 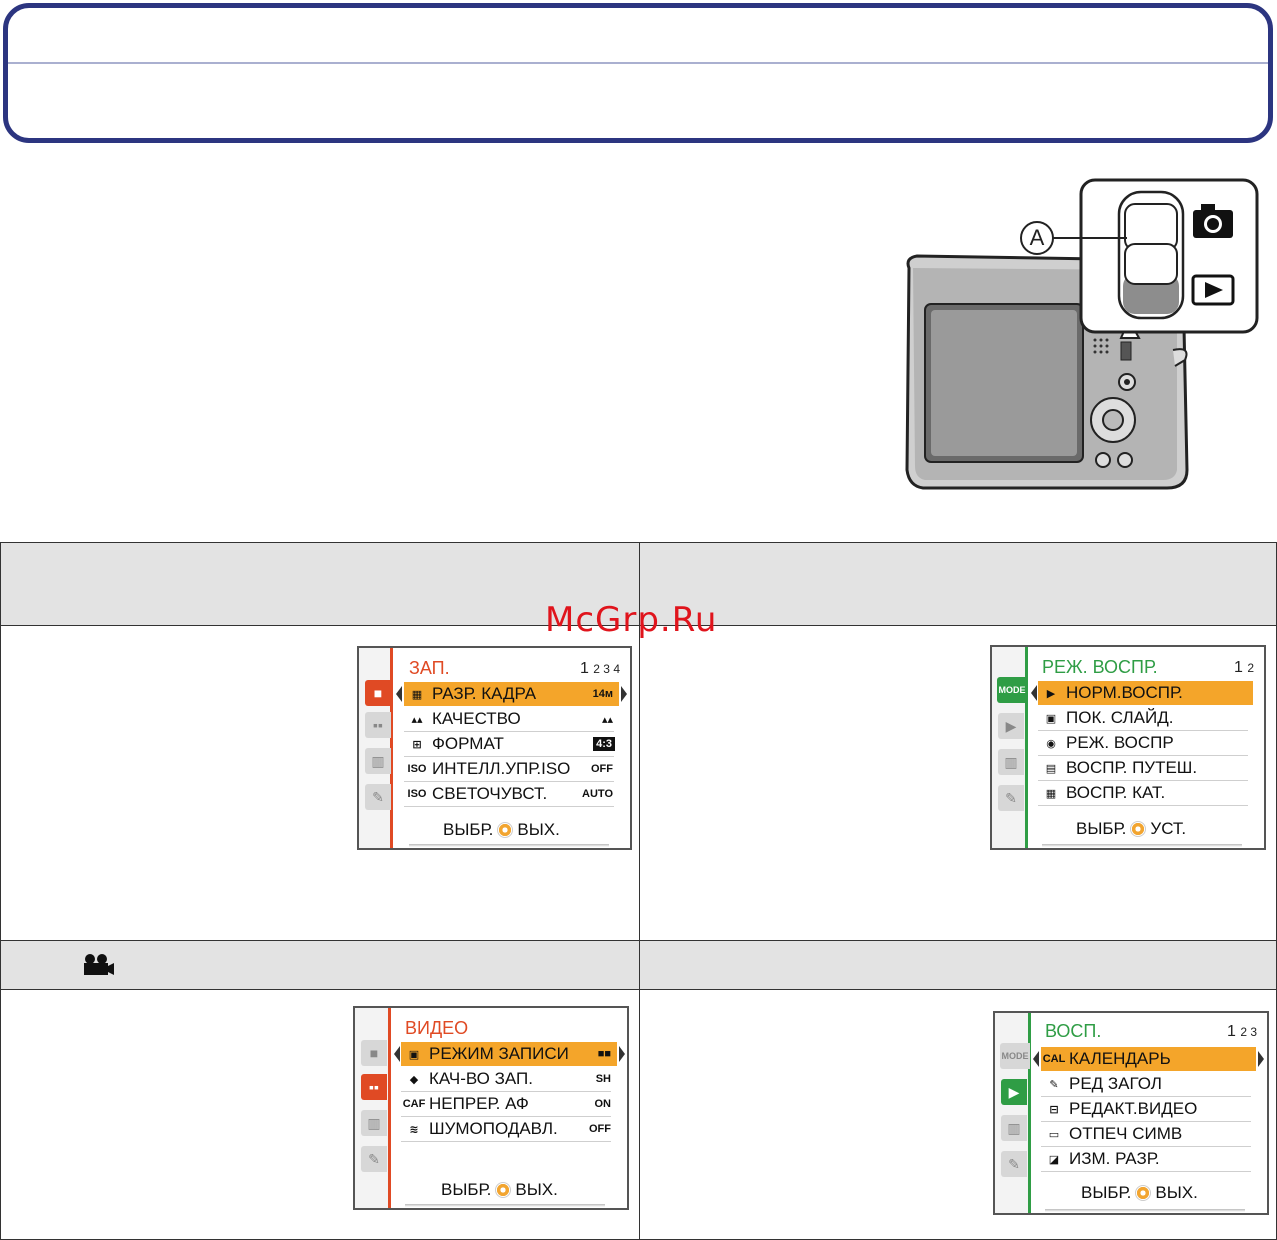 What do you see at coordinates (468, 743) in the screenshot?
I see `menu-item-label: ФОРМАТ` at bounding box center [468, 743].